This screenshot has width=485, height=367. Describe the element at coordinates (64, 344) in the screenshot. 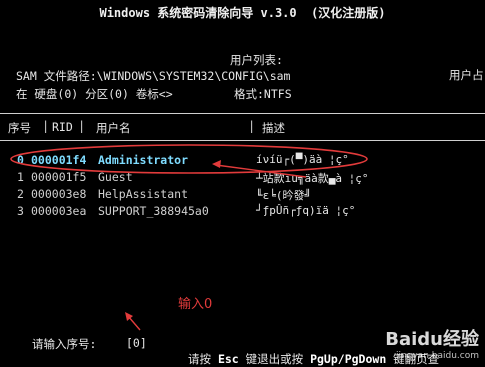

I see `prompt-label: 请输入序号:` at that location.